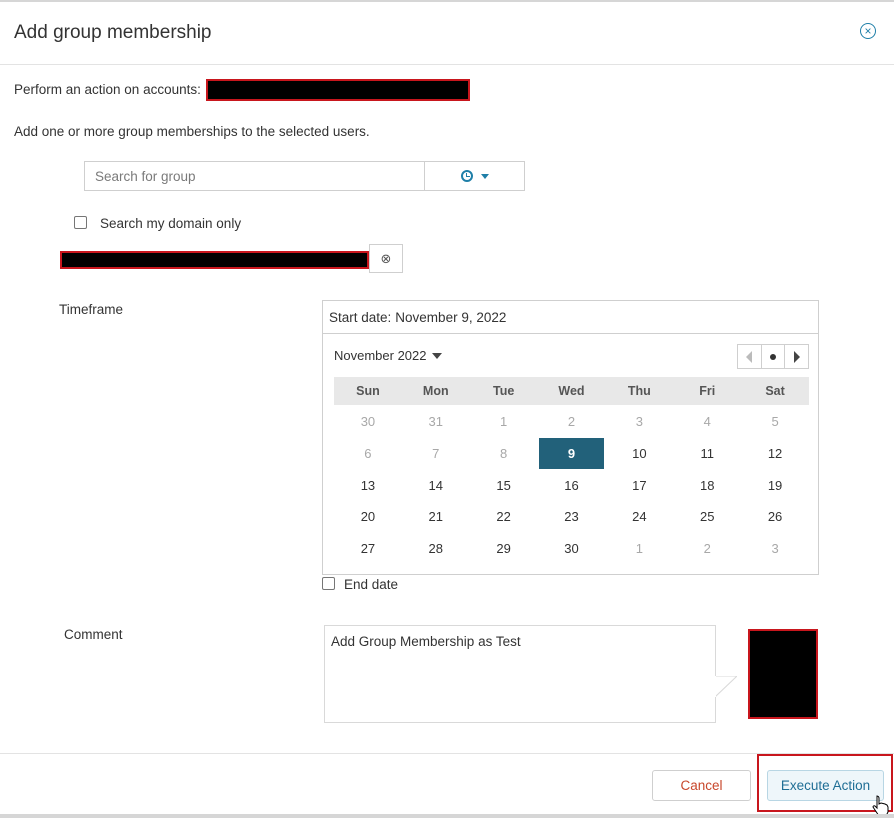  Describe the element at coordinates (386, 258) in the screenshot. I see `remove-circle-icon: ⊗` at that location.